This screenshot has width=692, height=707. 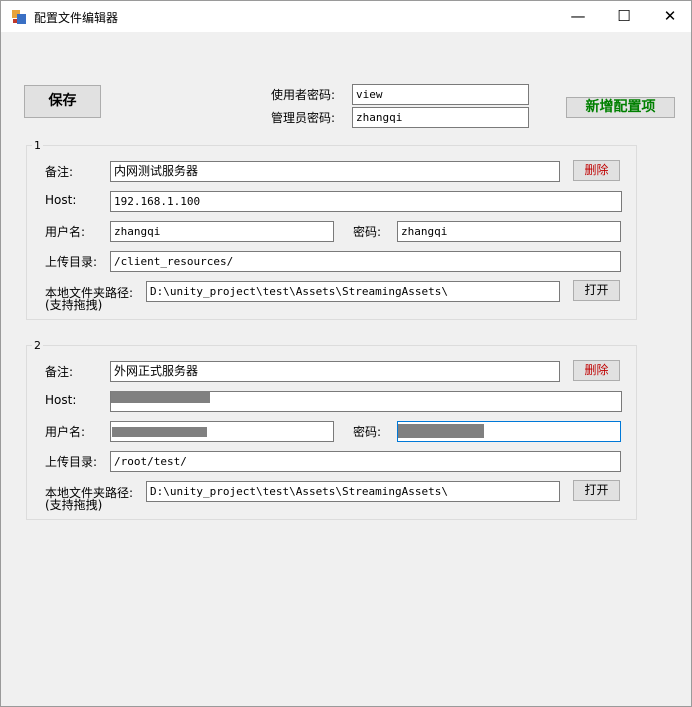 What do you see at coordinates (365, 261) in the screenshot?
I see `upload-dir-field: /client_resources/` at bounding box center [365, 261].